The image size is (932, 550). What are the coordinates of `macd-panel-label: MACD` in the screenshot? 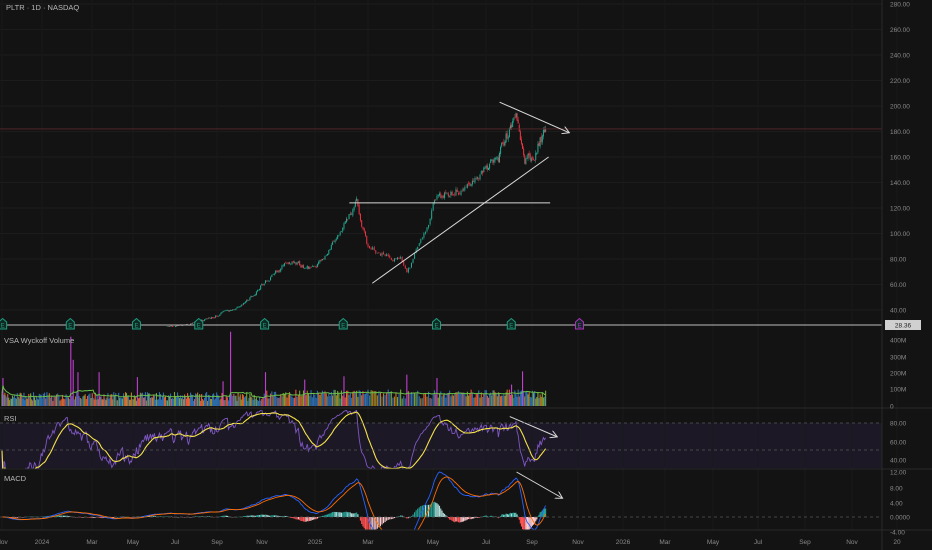 It's located at (15, 478).